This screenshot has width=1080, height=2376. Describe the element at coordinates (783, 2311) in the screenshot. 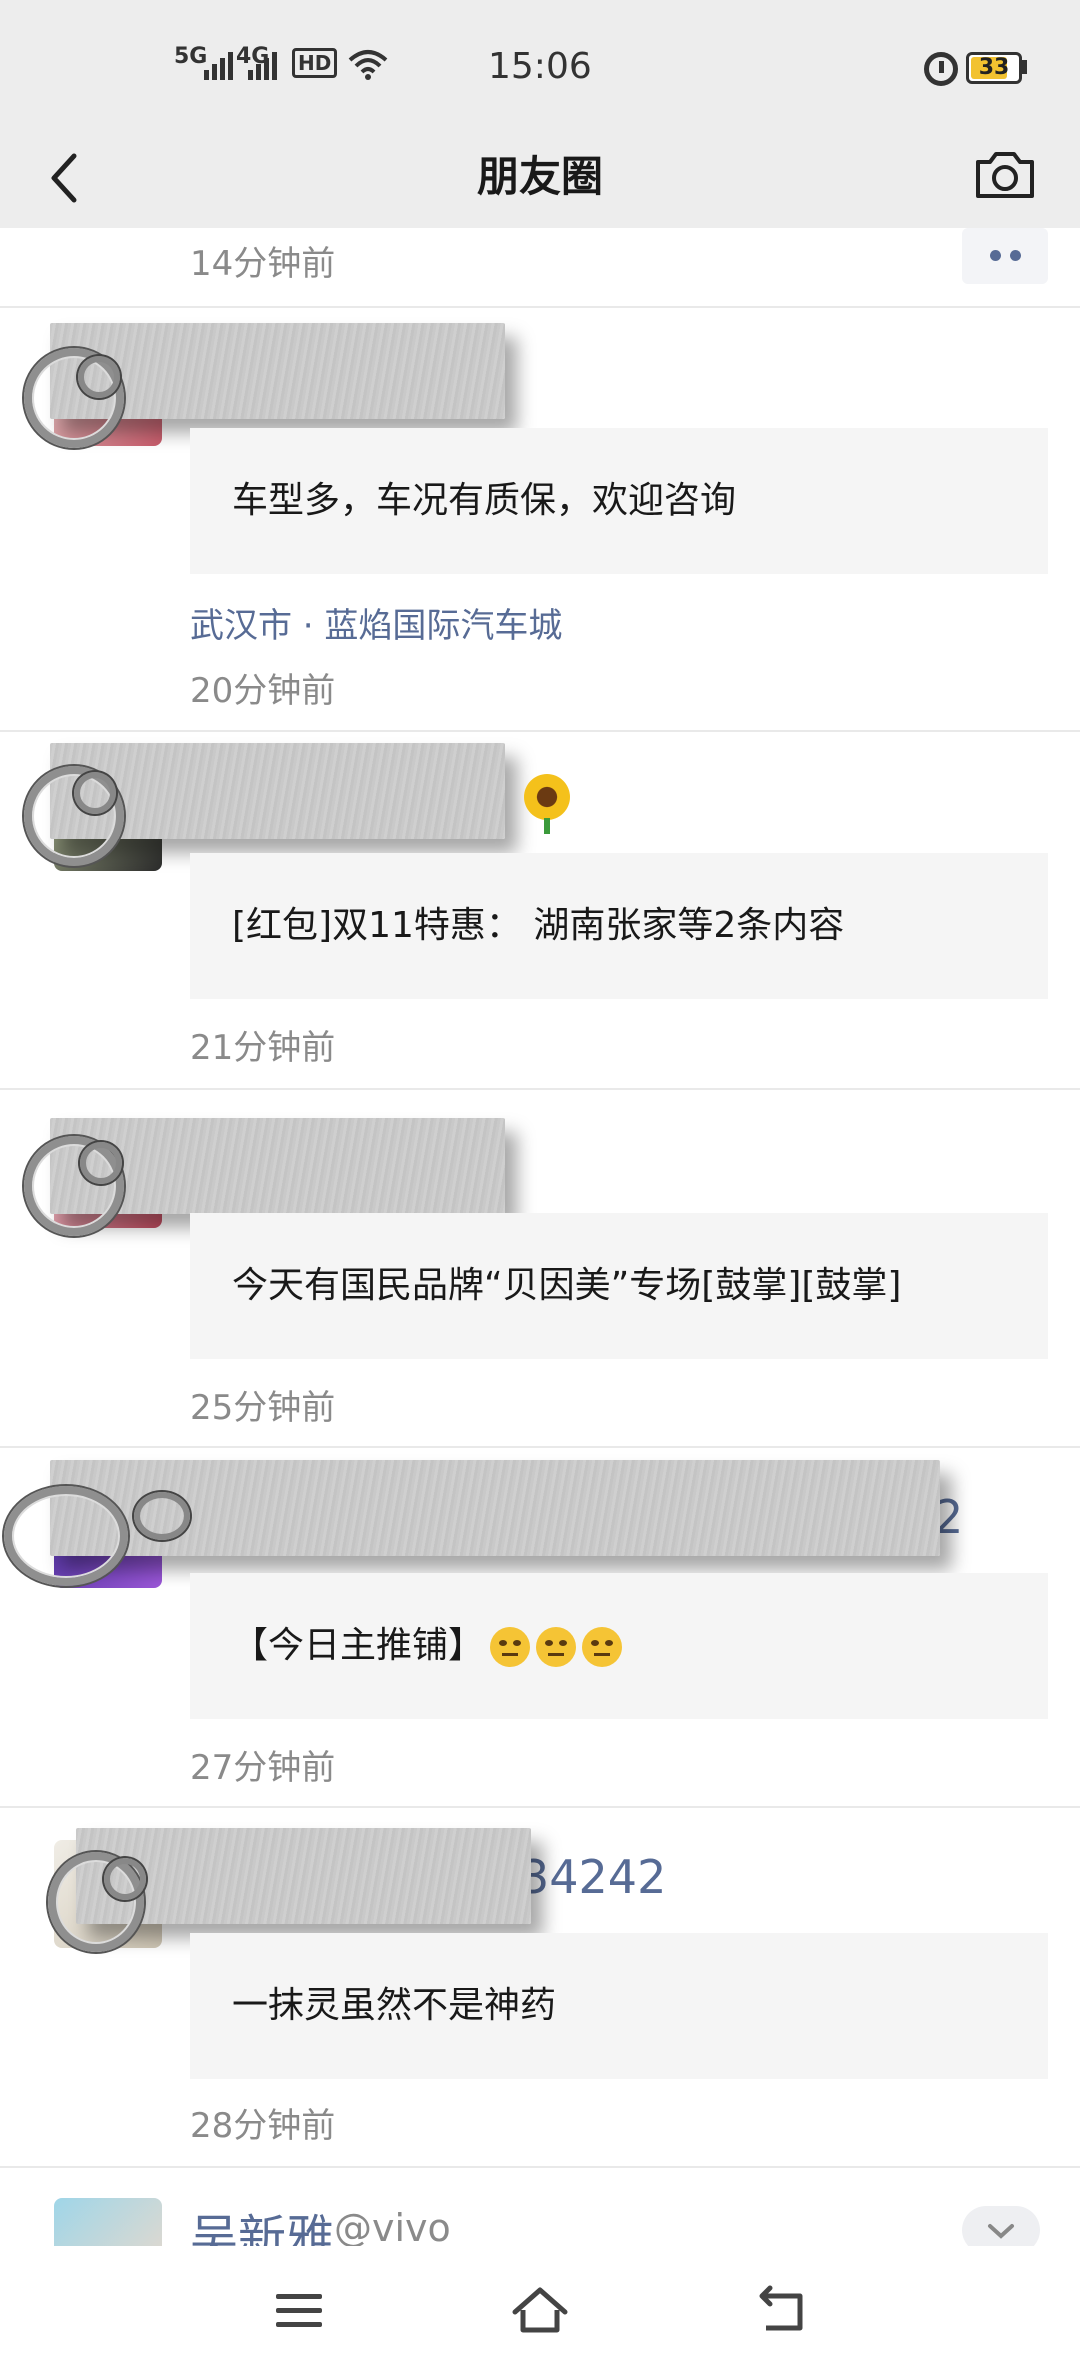

I see `back-icon` at that location.